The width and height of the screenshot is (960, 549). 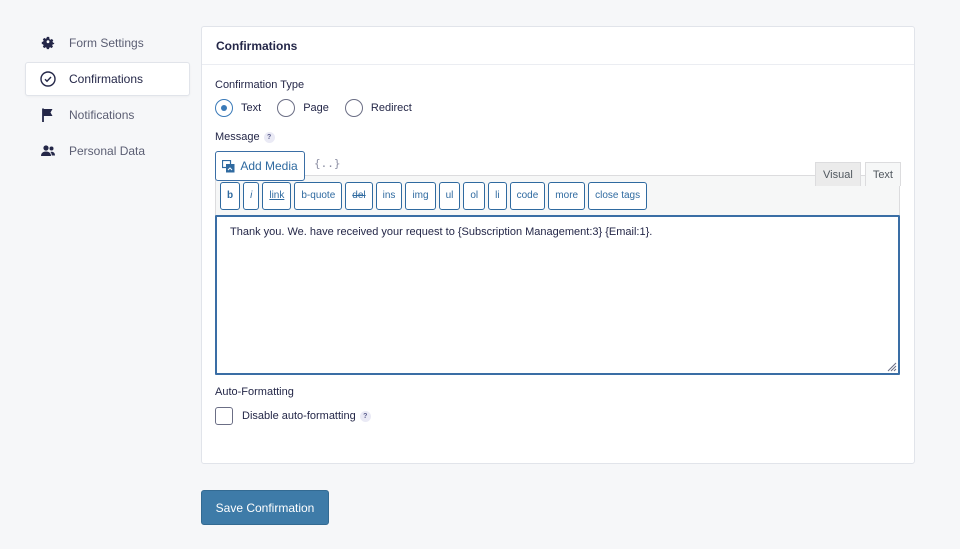 I want to click on qt-code-button: code, so click(x=527, y=195).